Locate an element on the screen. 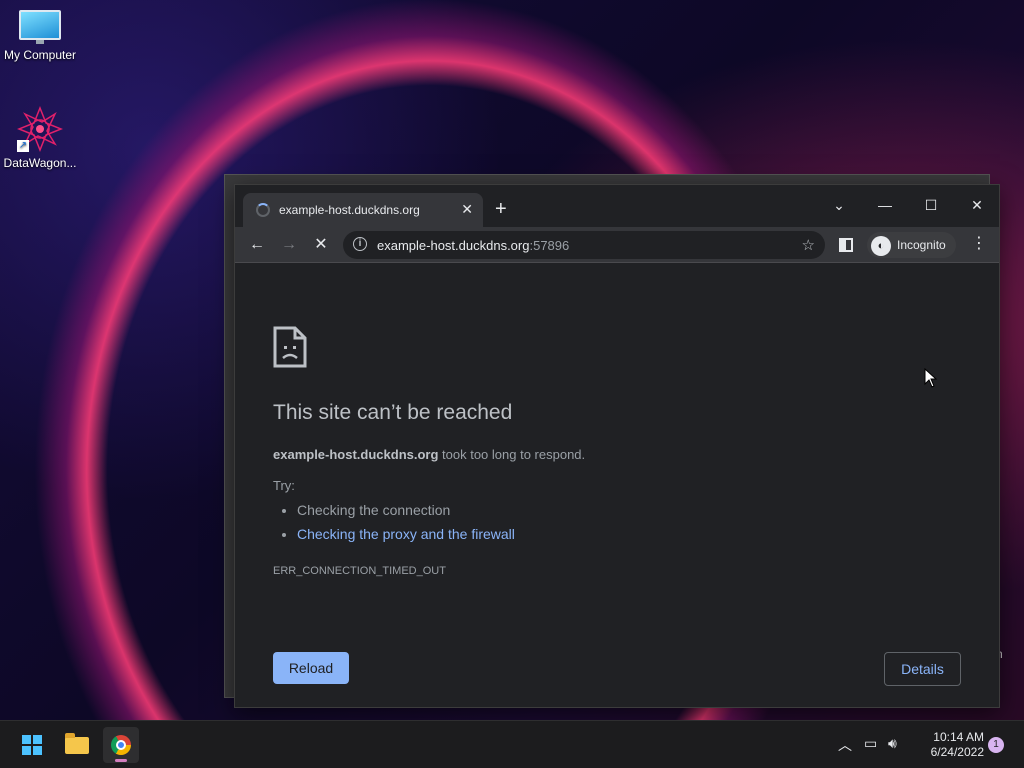 The height and width of the screenshot is (768, 1024). url-host: example-host.duckdns.org is located at coordinates (453, 245).